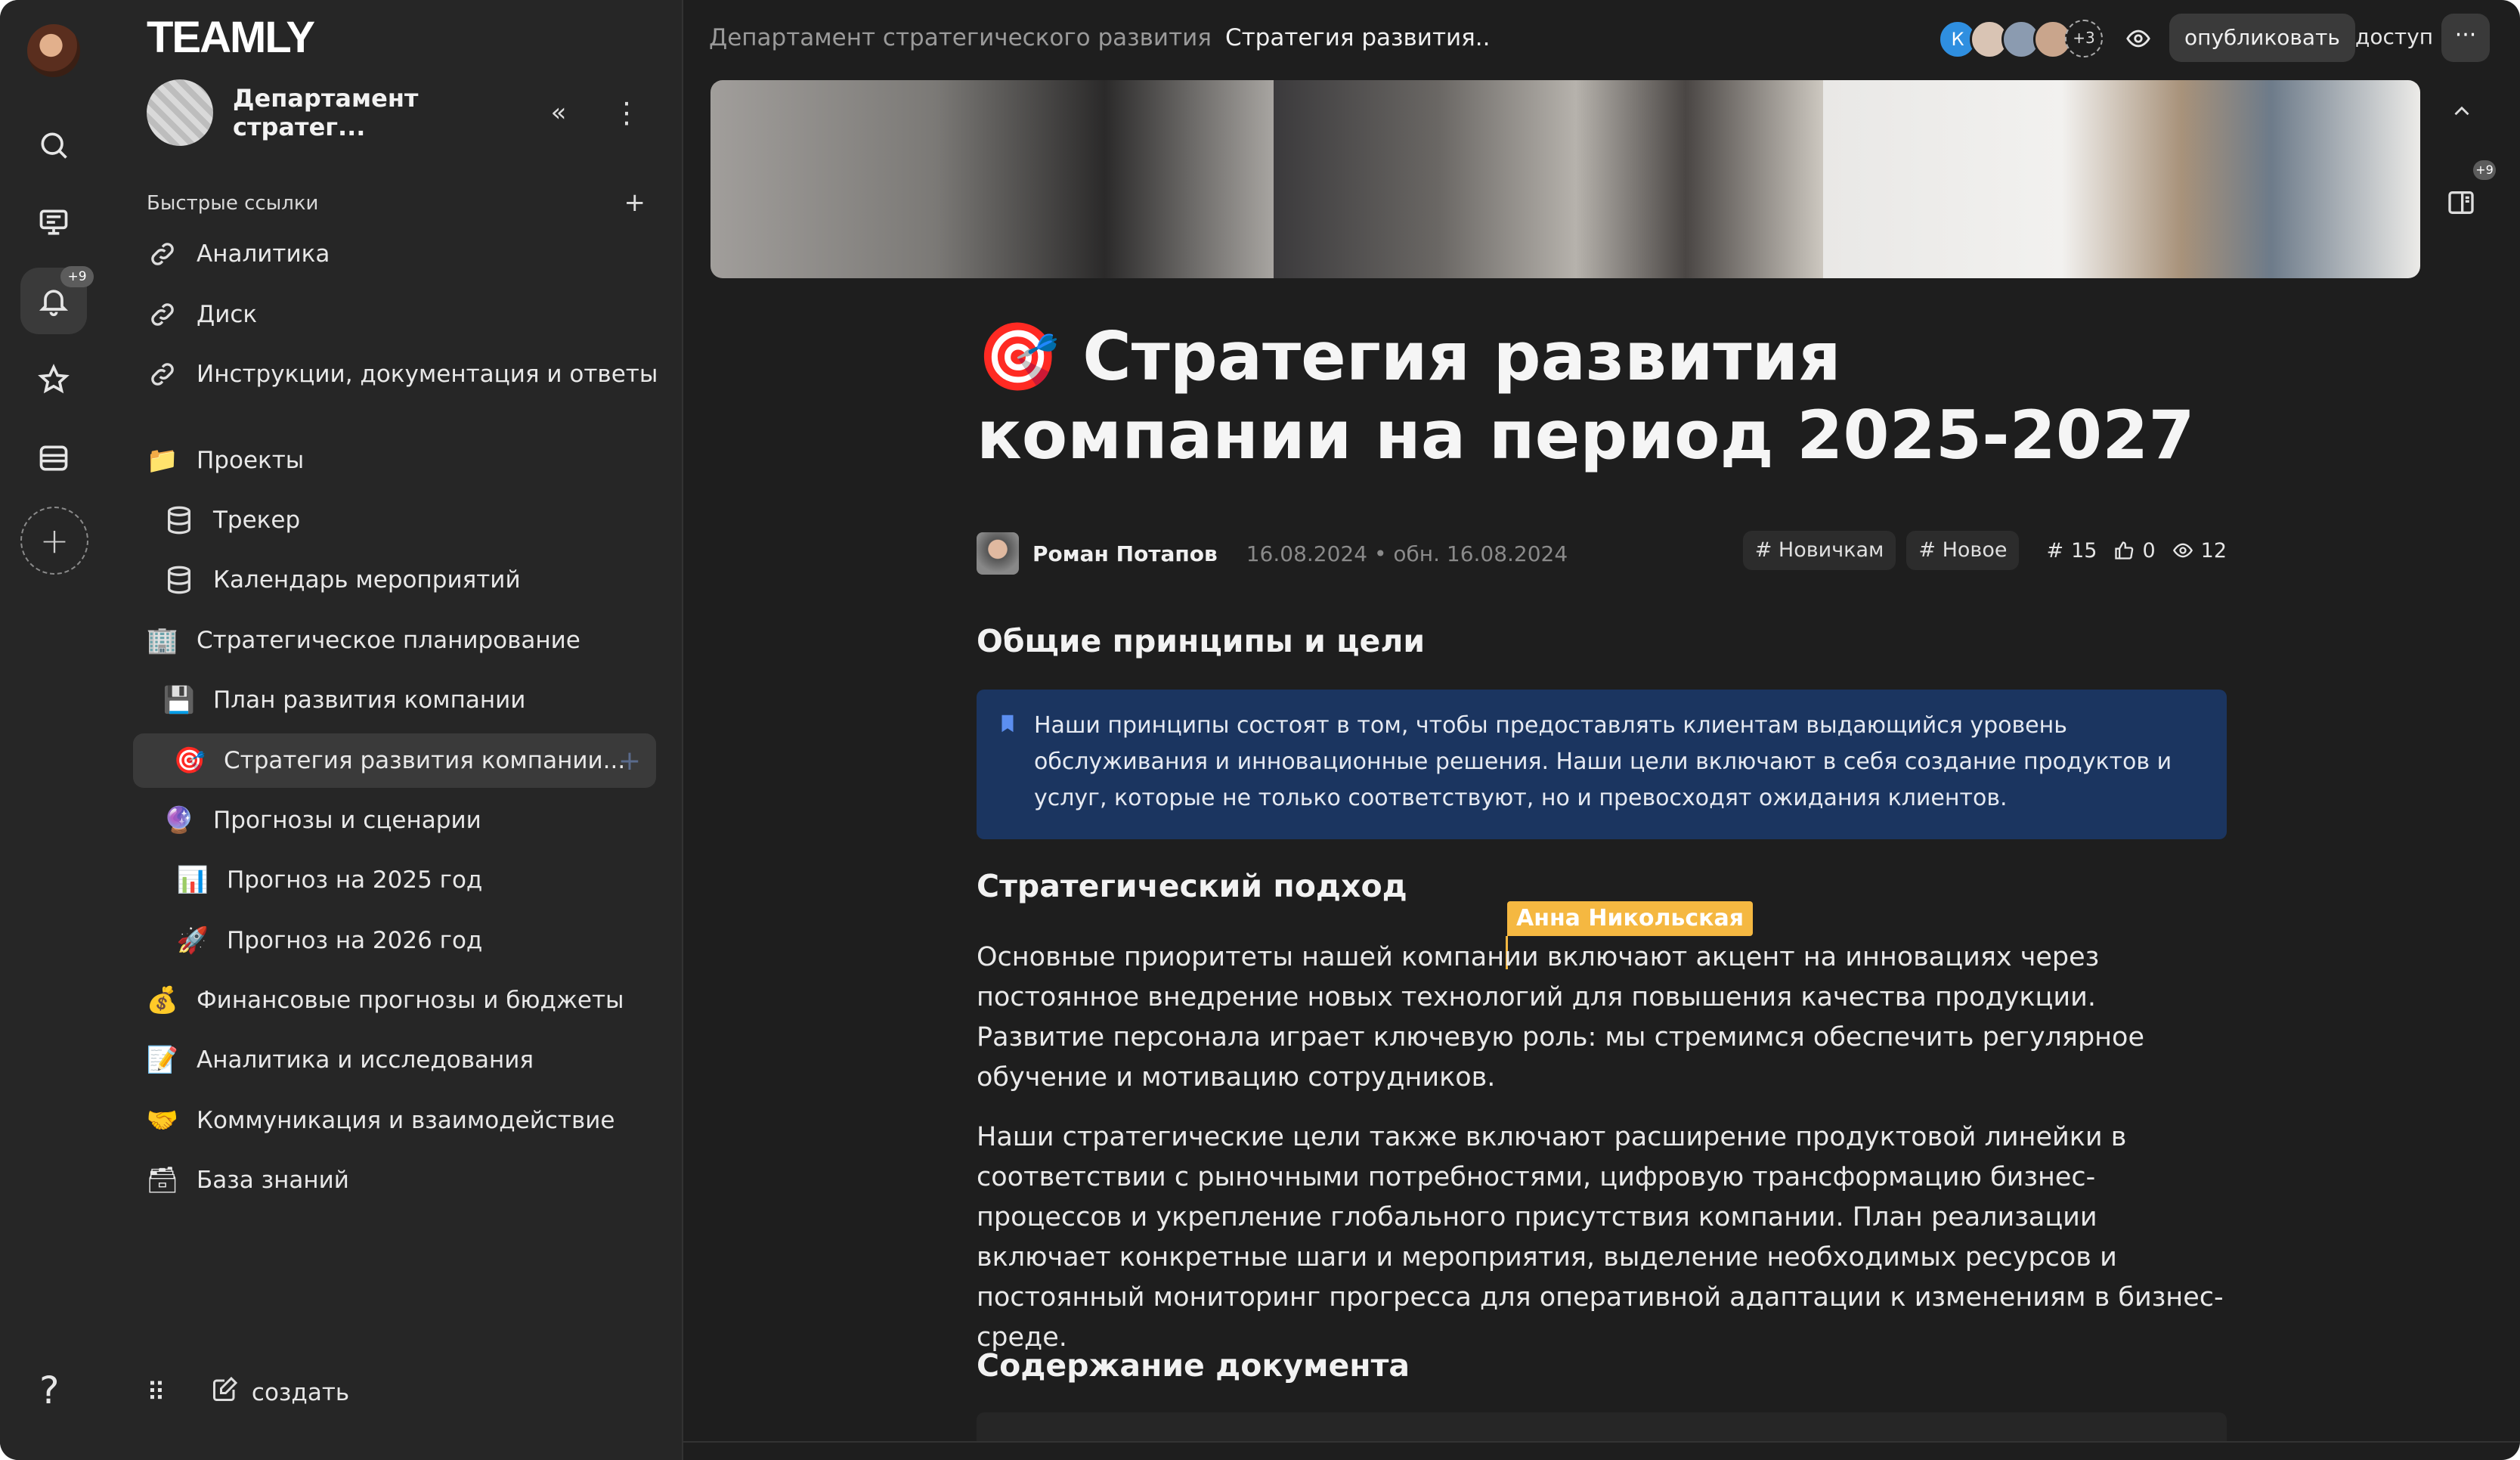 Image resolution: width=2520 pixels, height=1460 pixels. What do you see at coordinates (162, 1000) in the screenshot?
I see `money-bag-icon: 💰` at bounding box center [162, 1000].